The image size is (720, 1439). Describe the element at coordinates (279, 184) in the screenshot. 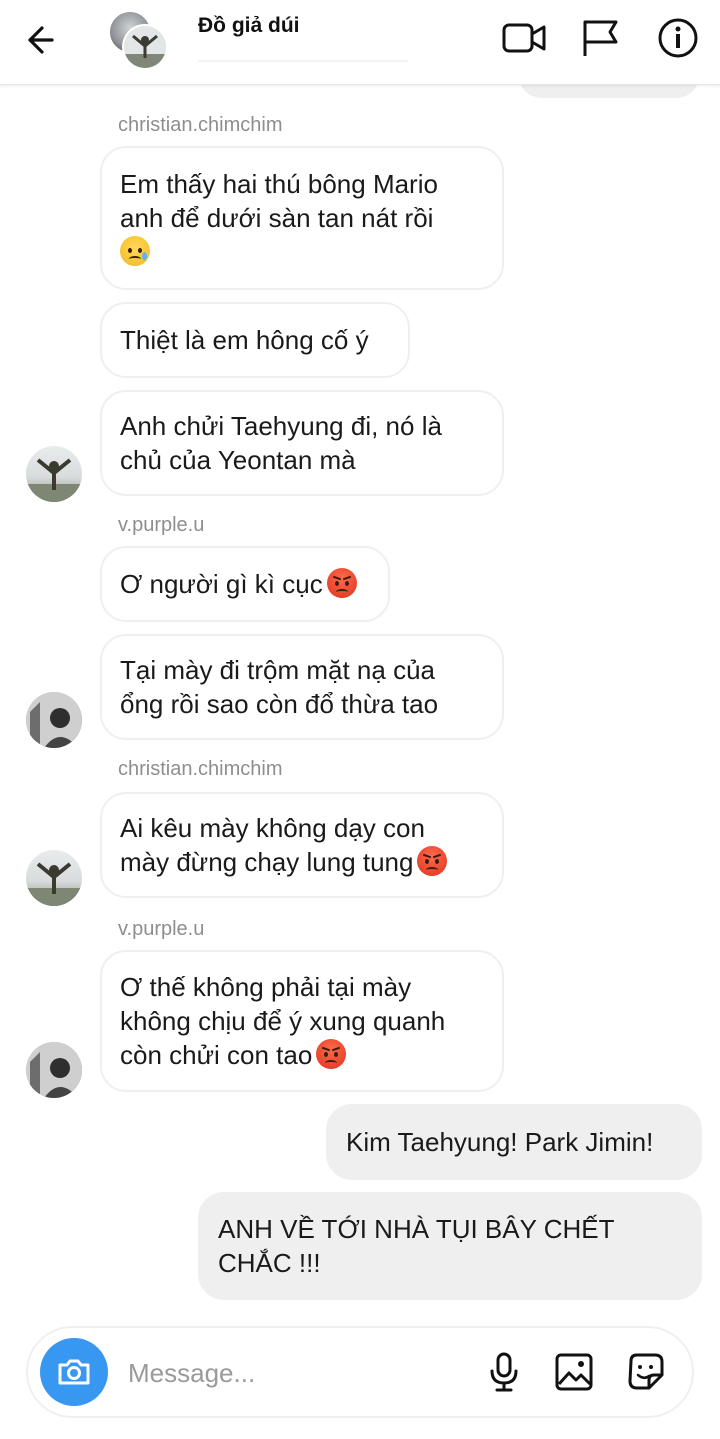

I see `message-line: Em thấy hai thú bông Mario` at that location.